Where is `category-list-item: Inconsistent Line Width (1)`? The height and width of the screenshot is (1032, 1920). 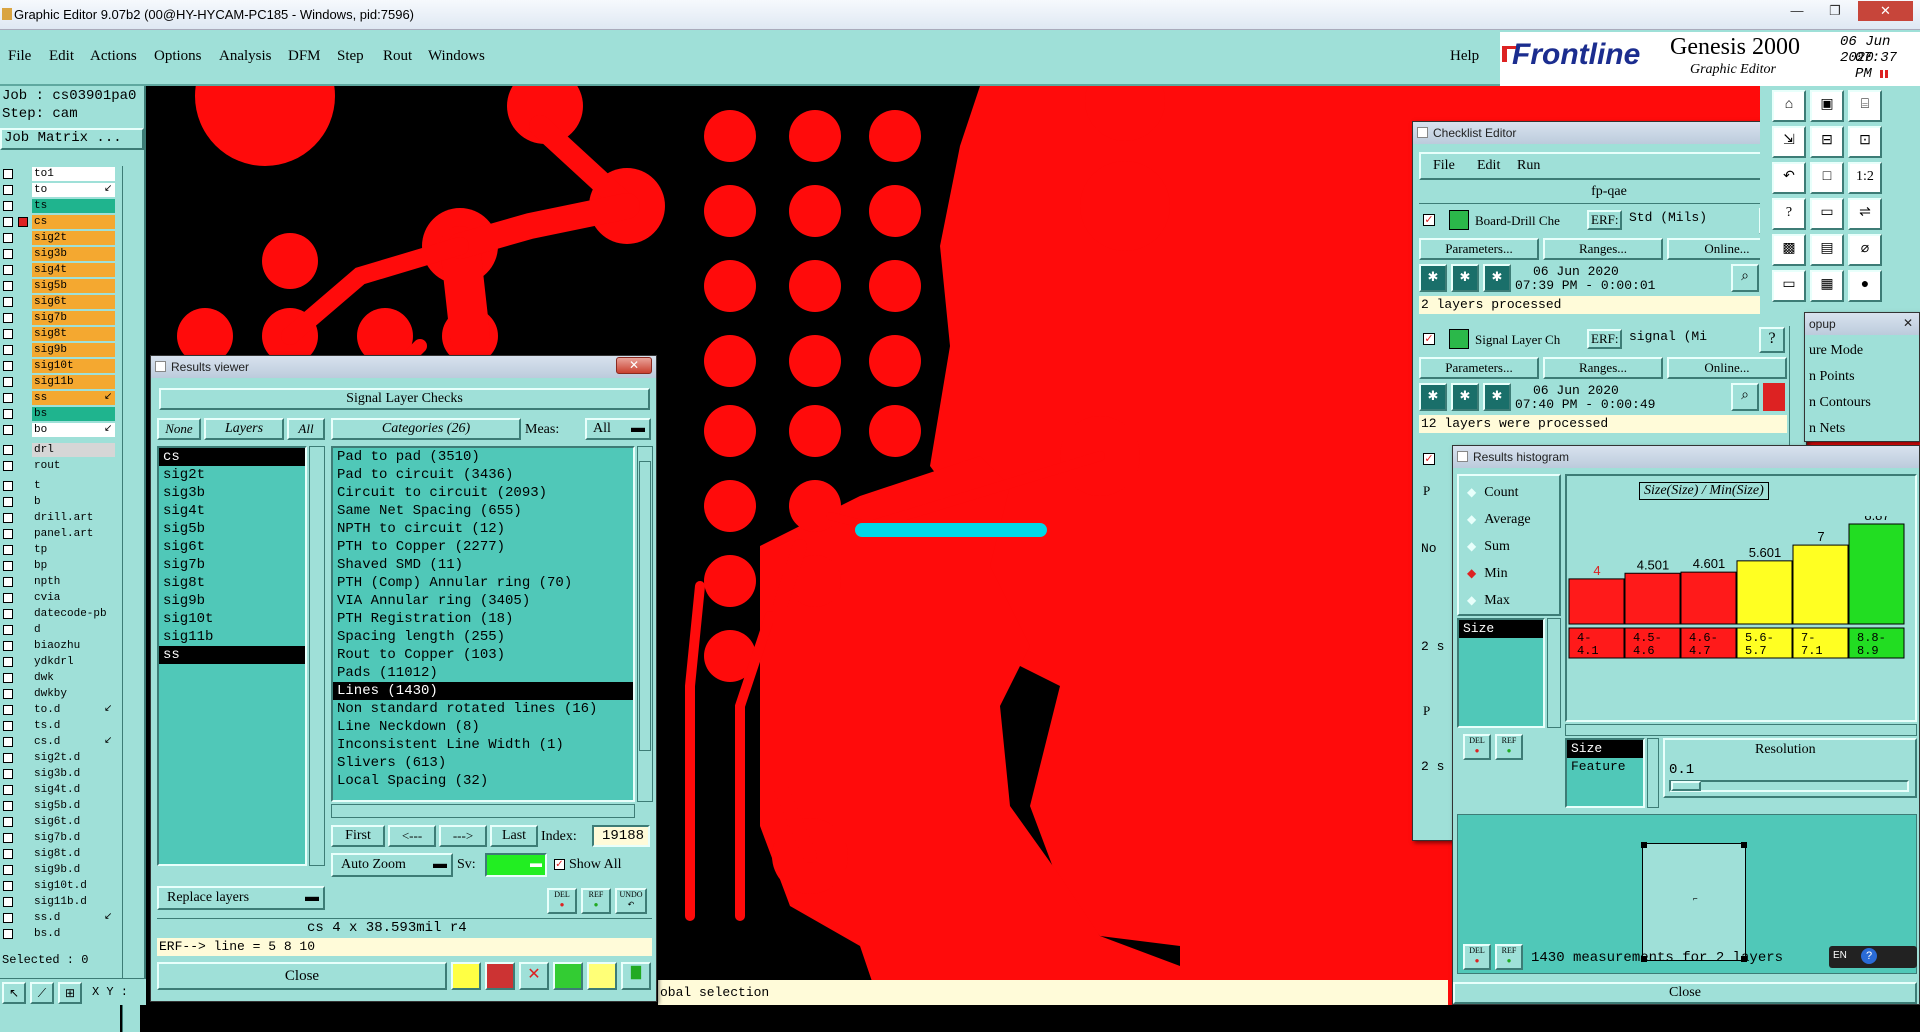 category-list-item: Inconsistent Line Width (1) is located at coordinates (483, 745).